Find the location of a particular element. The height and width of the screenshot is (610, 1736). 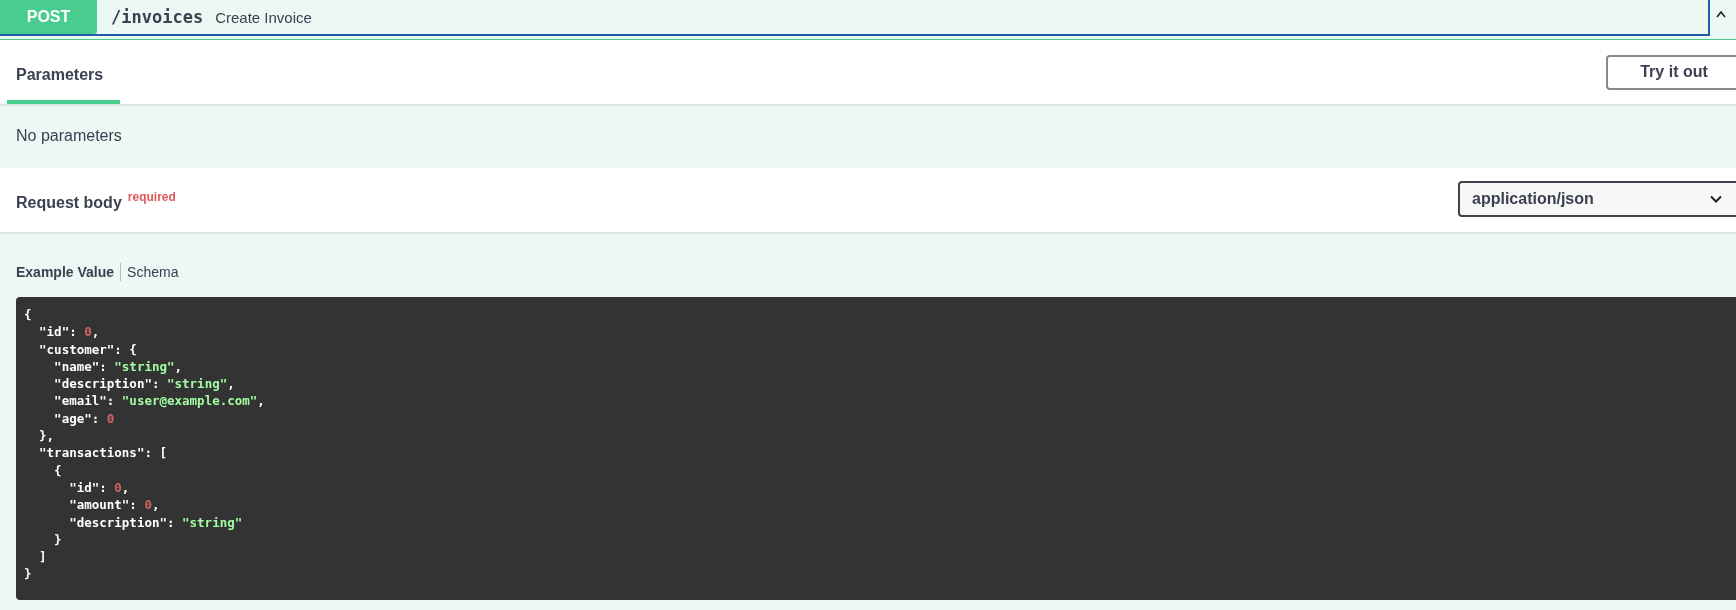

example-tab: Schema is located at coordinates (153, 272).